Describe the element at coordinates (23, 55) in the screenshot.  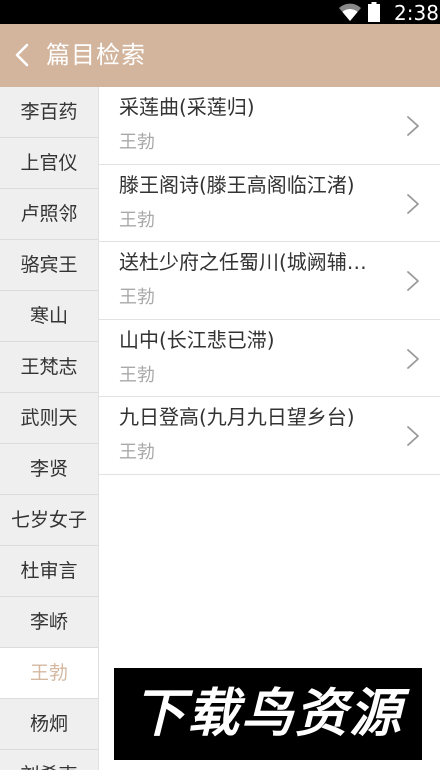
I see `back-chevron-icon` at that location.